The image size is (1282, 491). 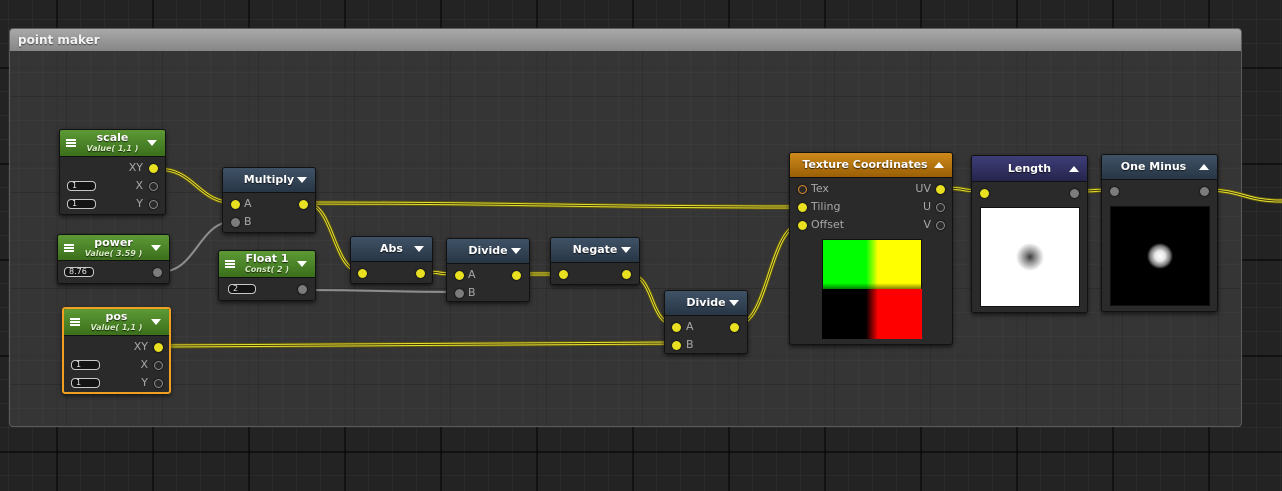 I want to click on output-label: X, so click(x=139, y=185).